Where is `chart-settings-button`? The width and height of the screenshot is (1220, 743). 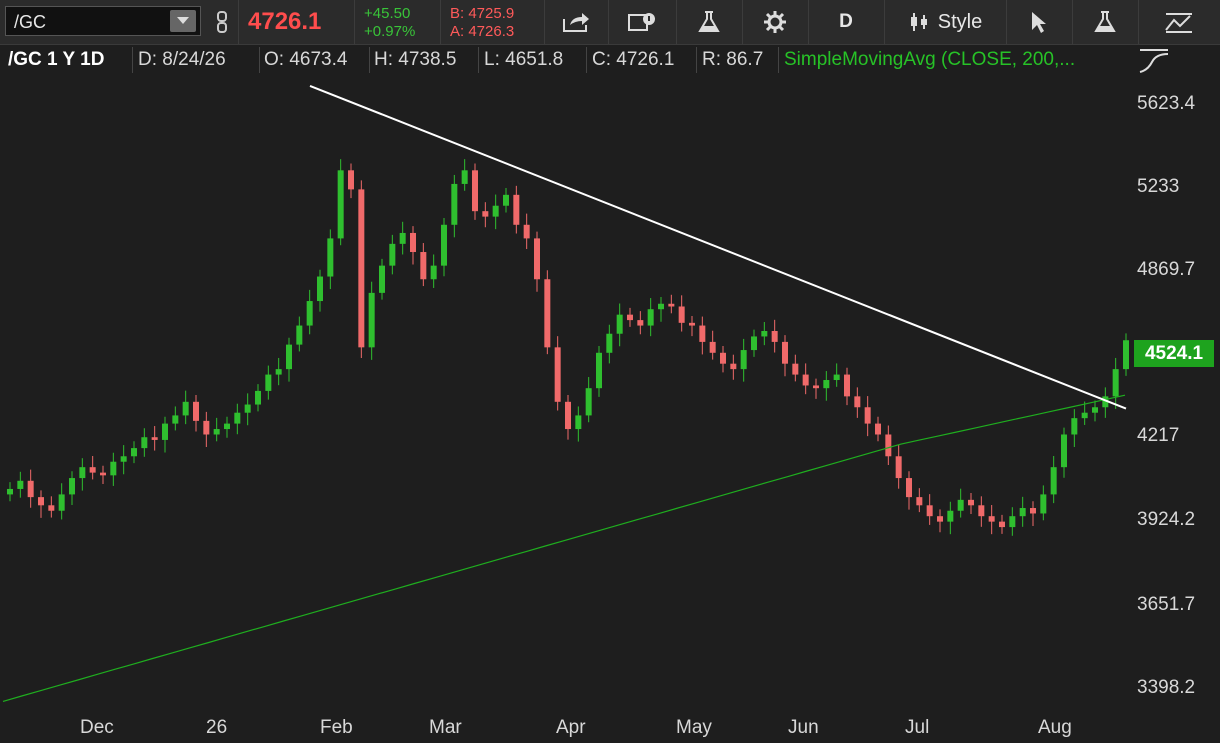 chart-settings-button is located at coordinates (642, 22).